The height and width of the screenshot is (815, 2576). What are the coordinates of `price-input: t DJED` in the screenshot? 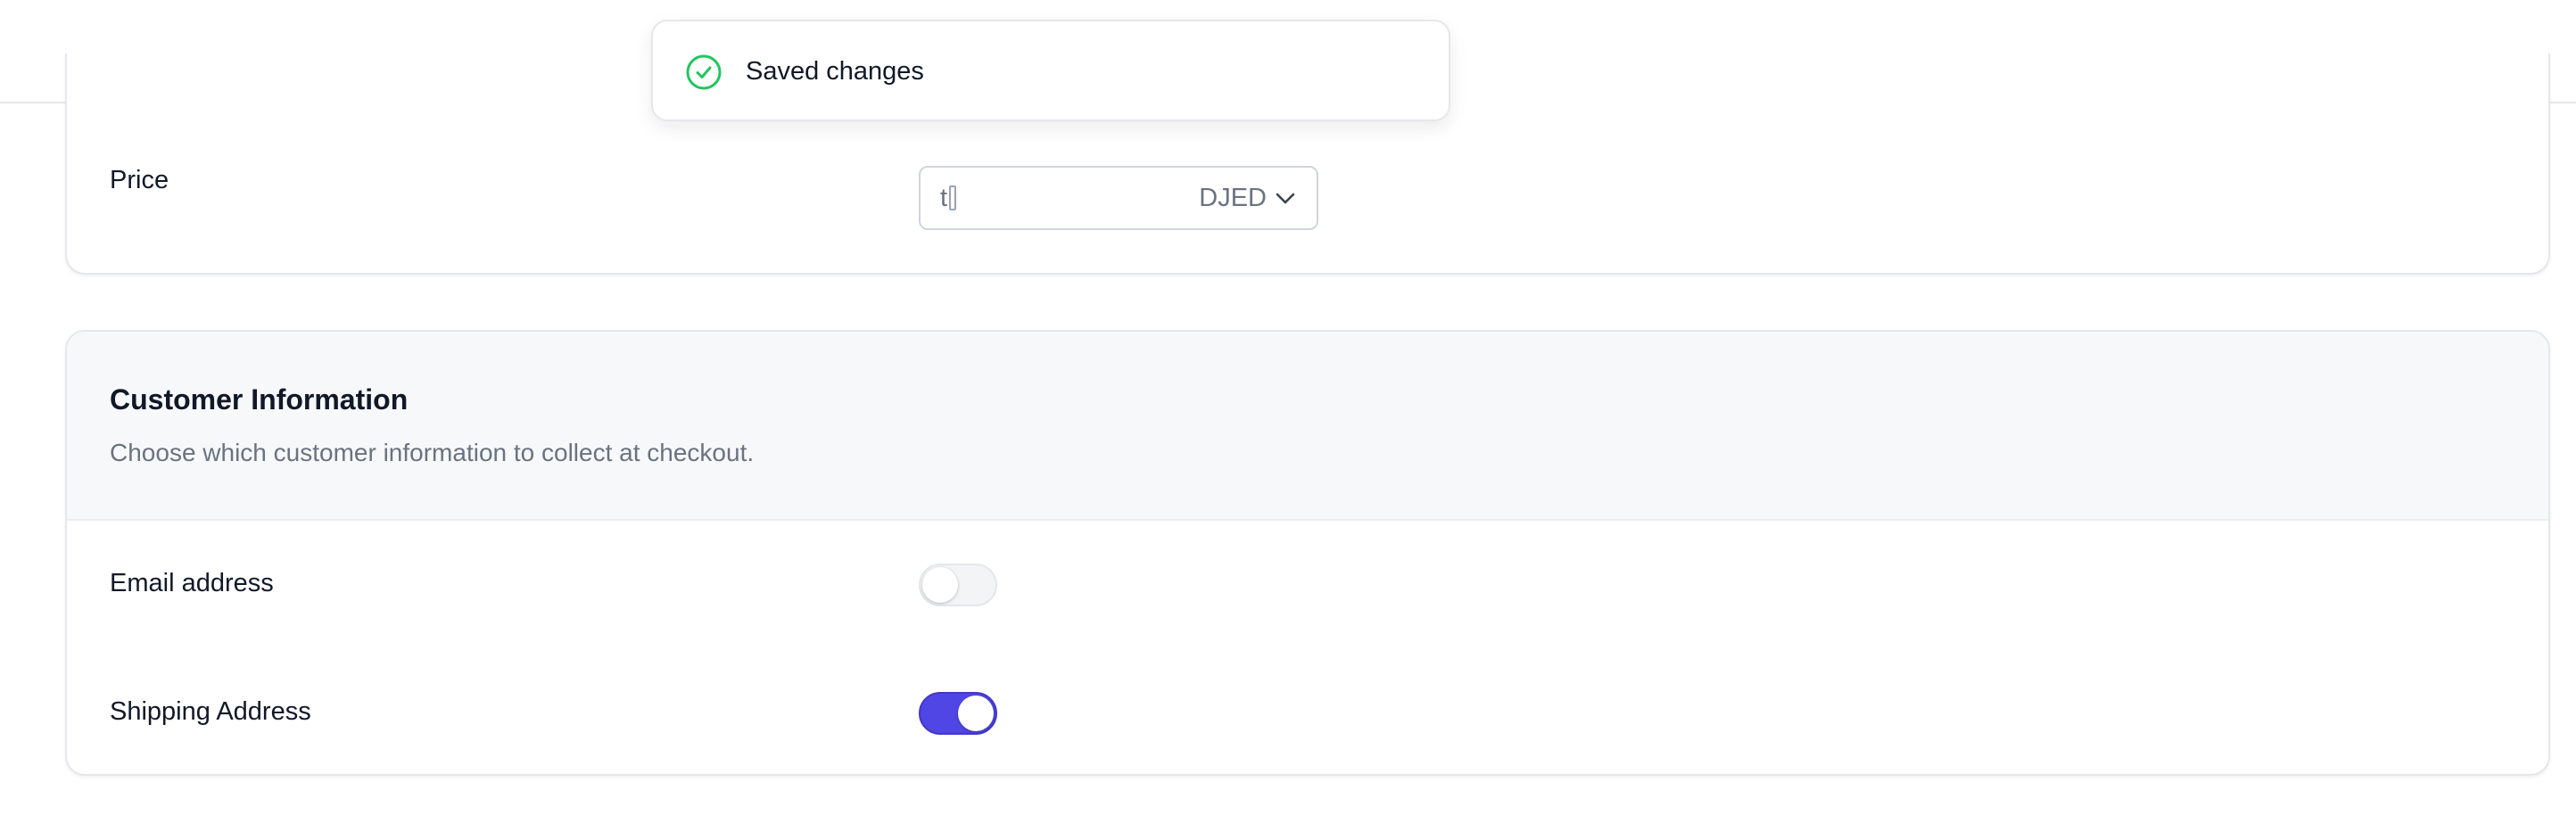 It's located at (1118, 198).